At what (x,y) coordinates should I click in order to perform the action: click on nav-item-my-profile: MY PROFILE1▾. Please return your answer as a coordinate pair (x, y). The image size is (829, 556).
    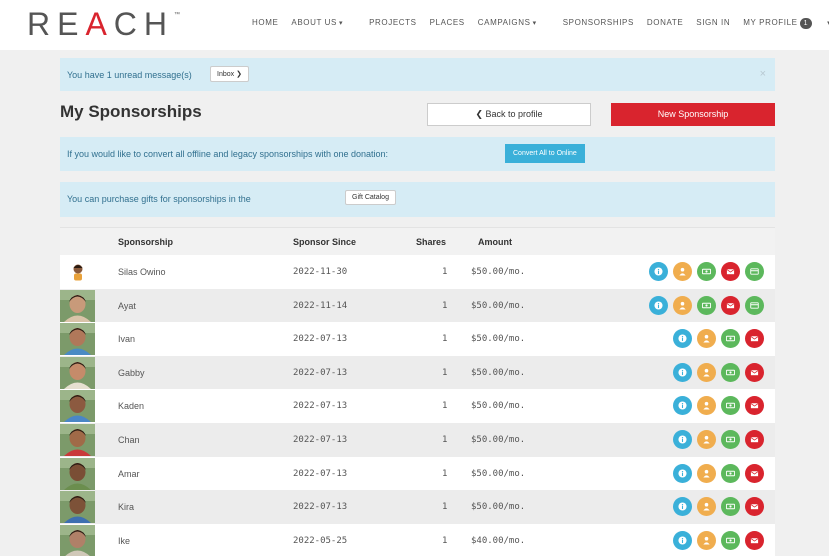
    Looking at the image, I should click on (786, 23).